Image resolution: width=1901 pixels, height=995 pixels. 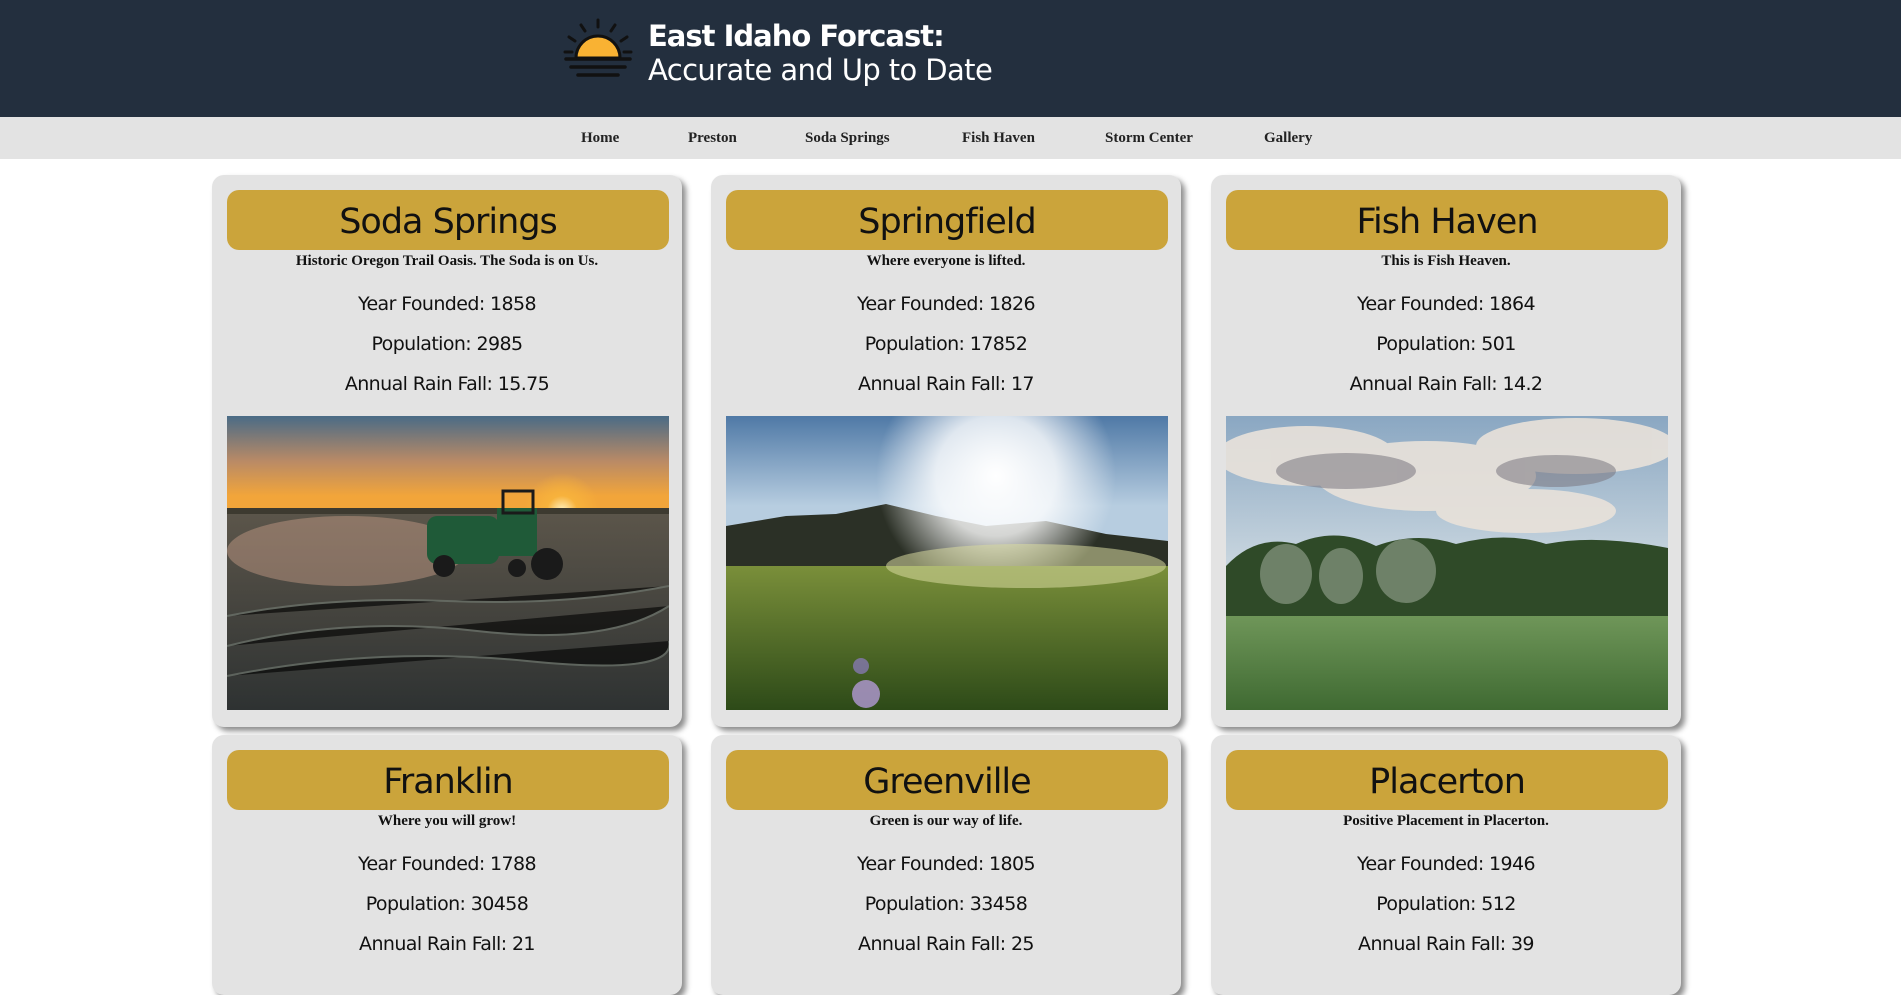 What do you see at coordinates (448, 220) in the screenshot?
I see `town-name: Soda Springs` at bounding box center [448, 220].